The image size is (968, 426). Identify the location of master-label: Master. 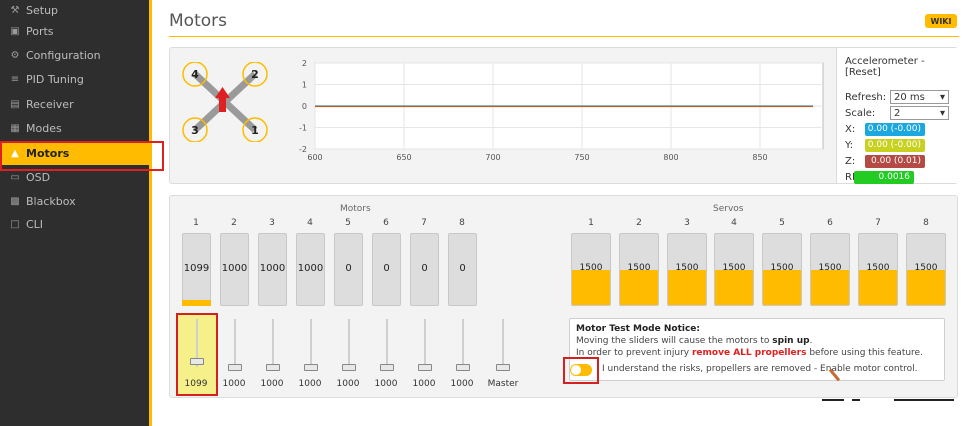
(503, 384).